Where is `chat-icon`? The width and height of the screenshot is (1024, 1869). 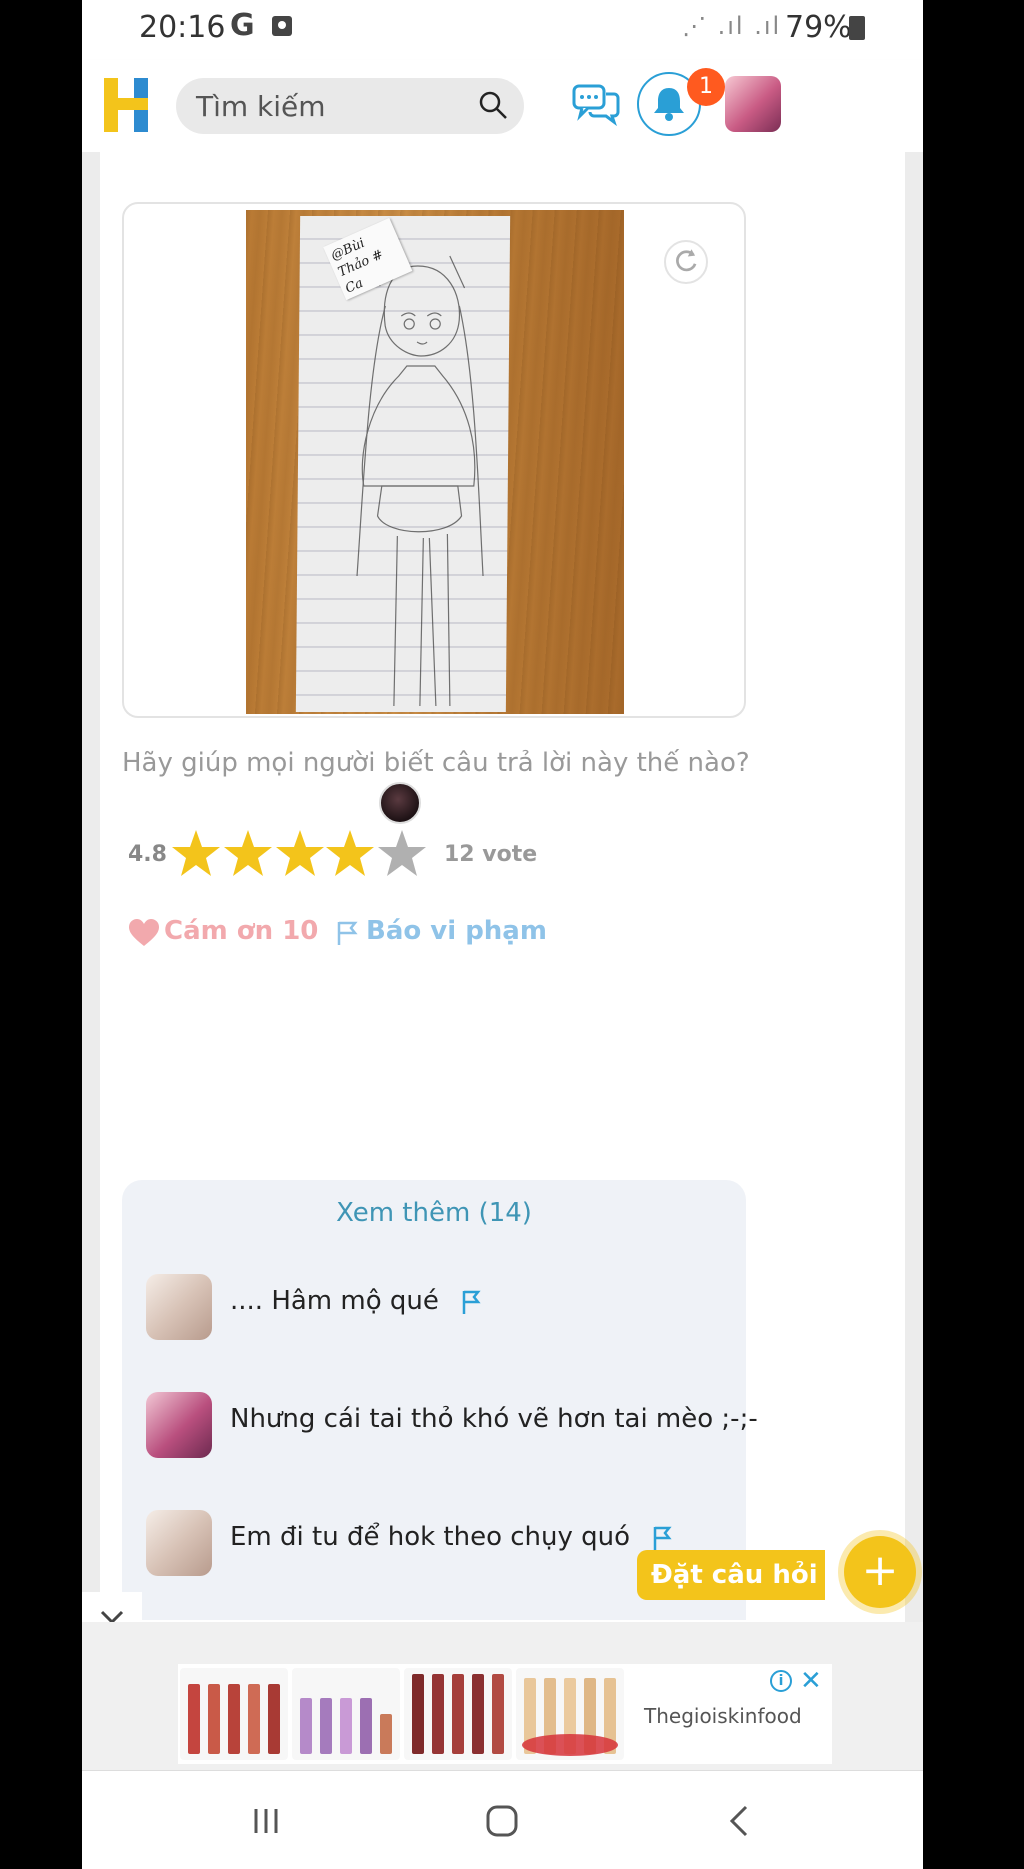 chat-icon is located at coordinates (596, 104).